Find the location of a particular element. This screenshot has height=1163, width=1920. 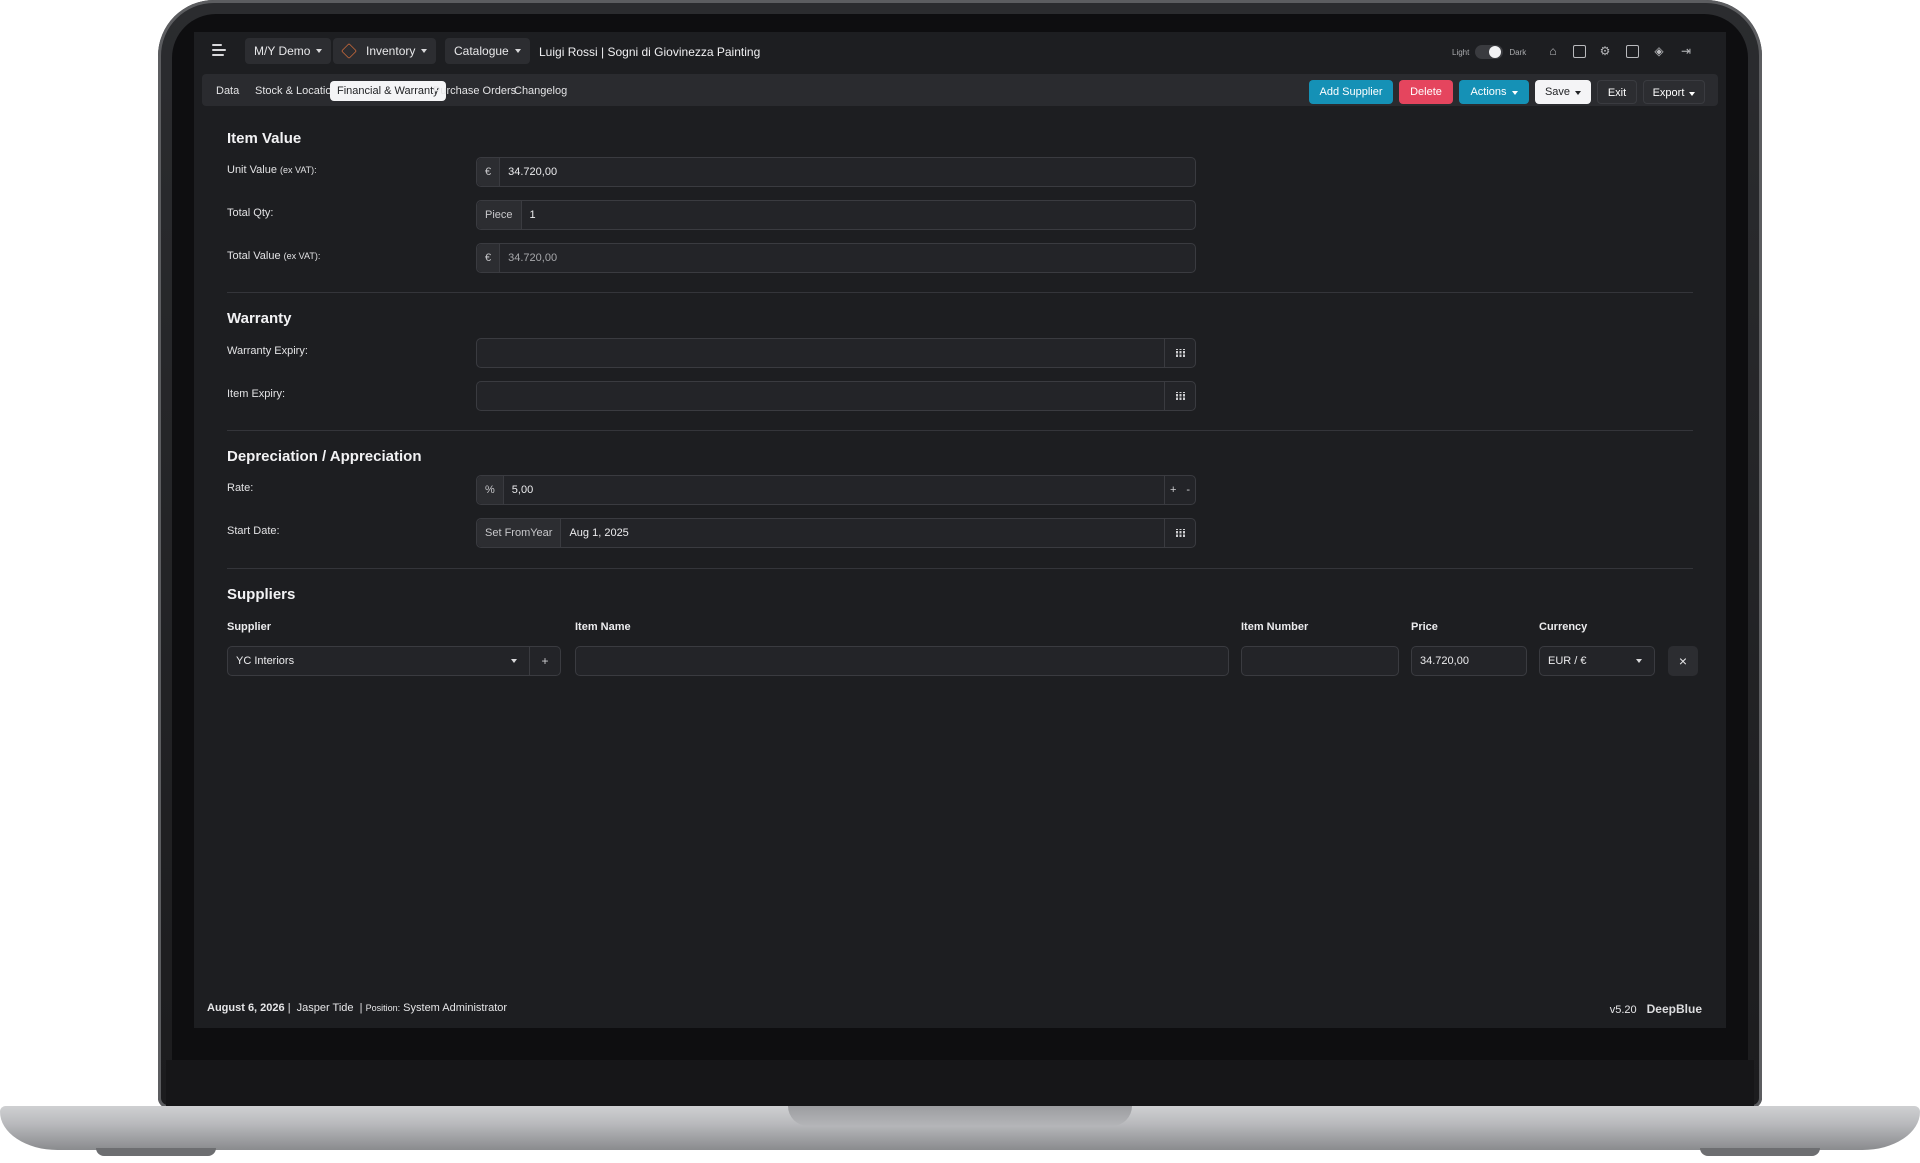

unit-value-label: Unit Value (ex VAT): is located at coordinates (272, 170).